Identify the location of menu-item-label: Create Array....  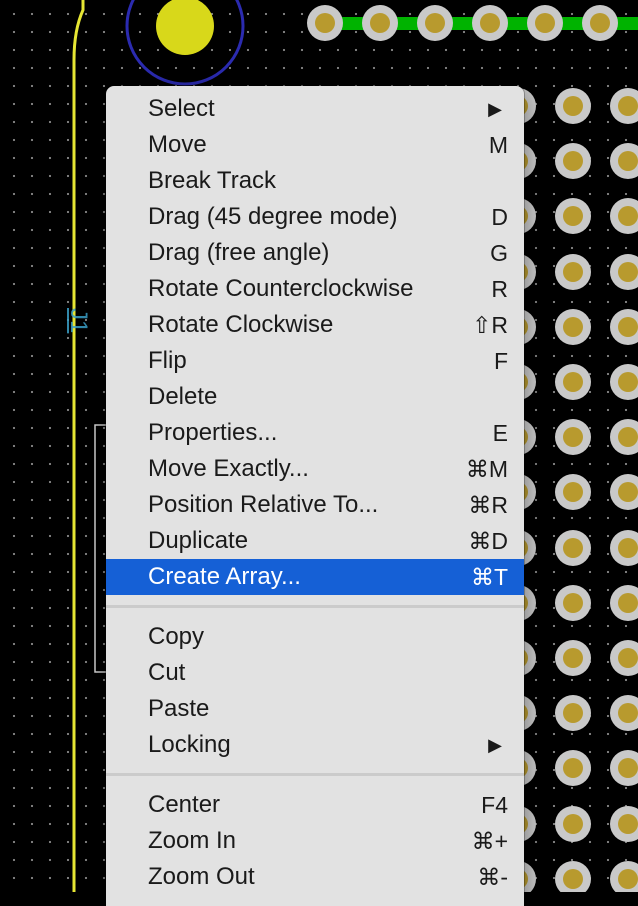
(224, 576).